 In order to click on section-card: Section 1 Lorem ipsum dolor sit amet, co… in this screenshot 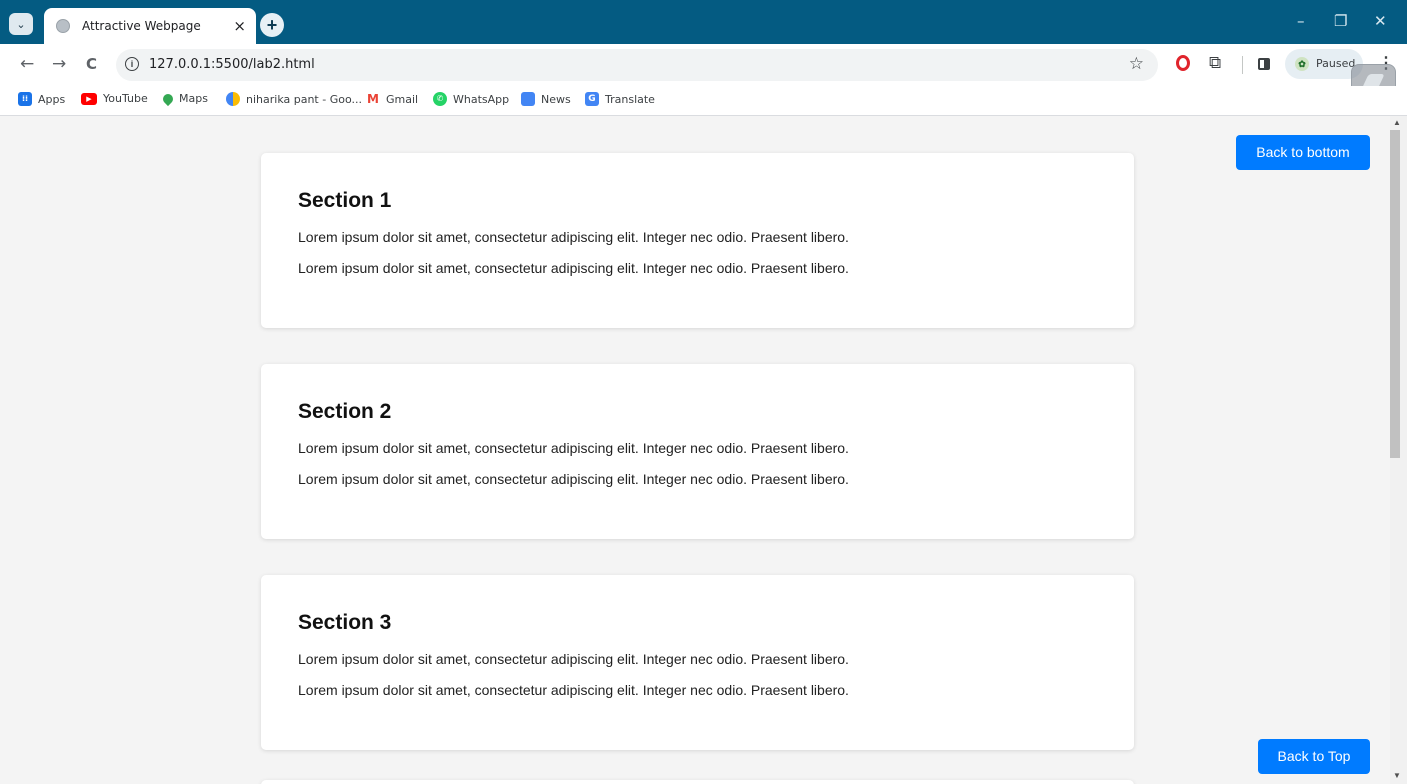, I will do `click(697, 240)`.